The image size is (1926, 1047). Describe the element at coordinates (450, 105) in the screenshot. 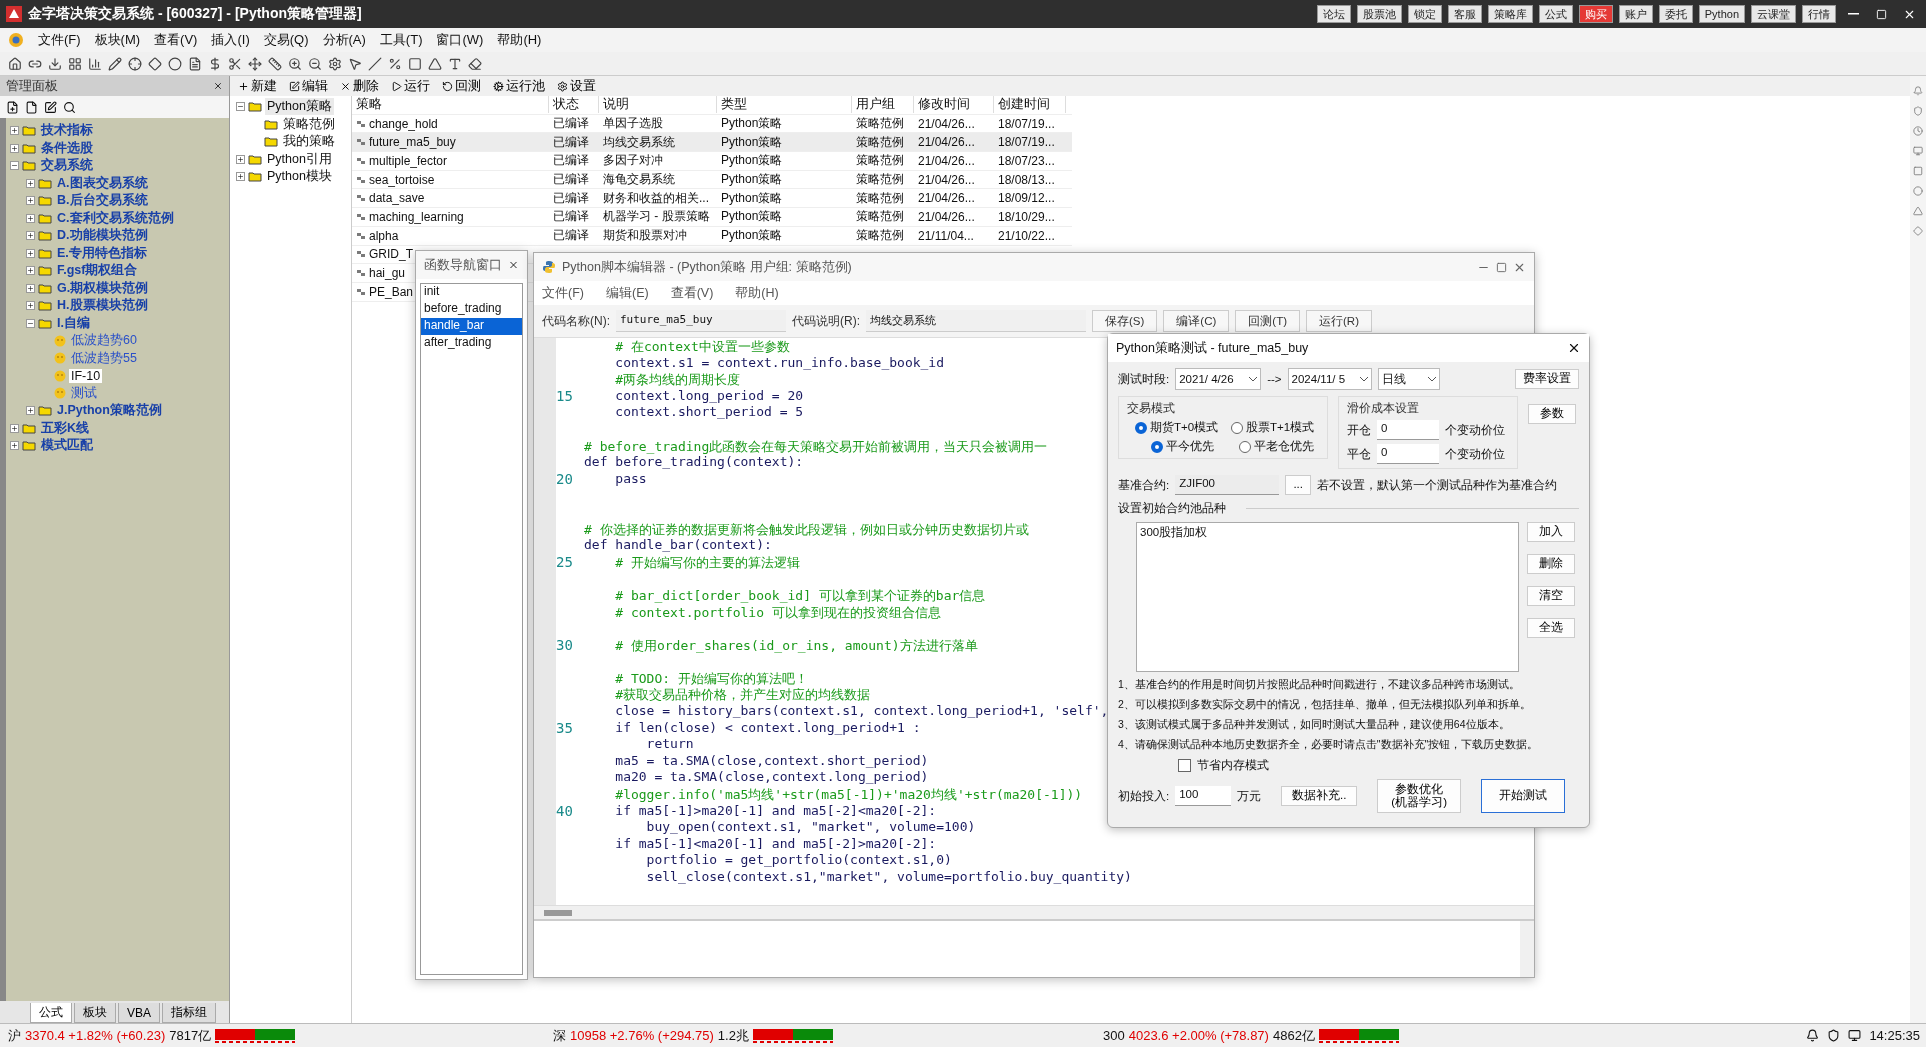

I see `column-header: 策略` at that location.